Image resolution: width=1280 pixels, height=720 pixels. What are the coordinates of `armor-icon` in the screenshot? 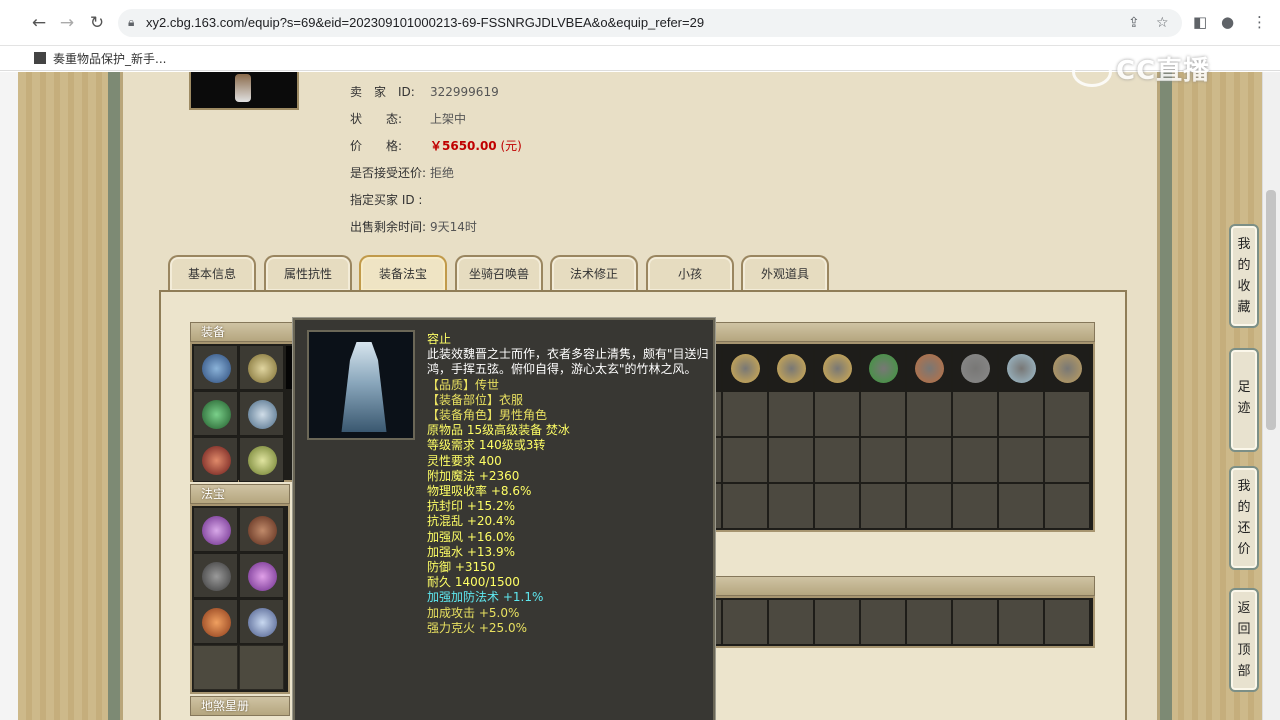 It's located at (262, 414).